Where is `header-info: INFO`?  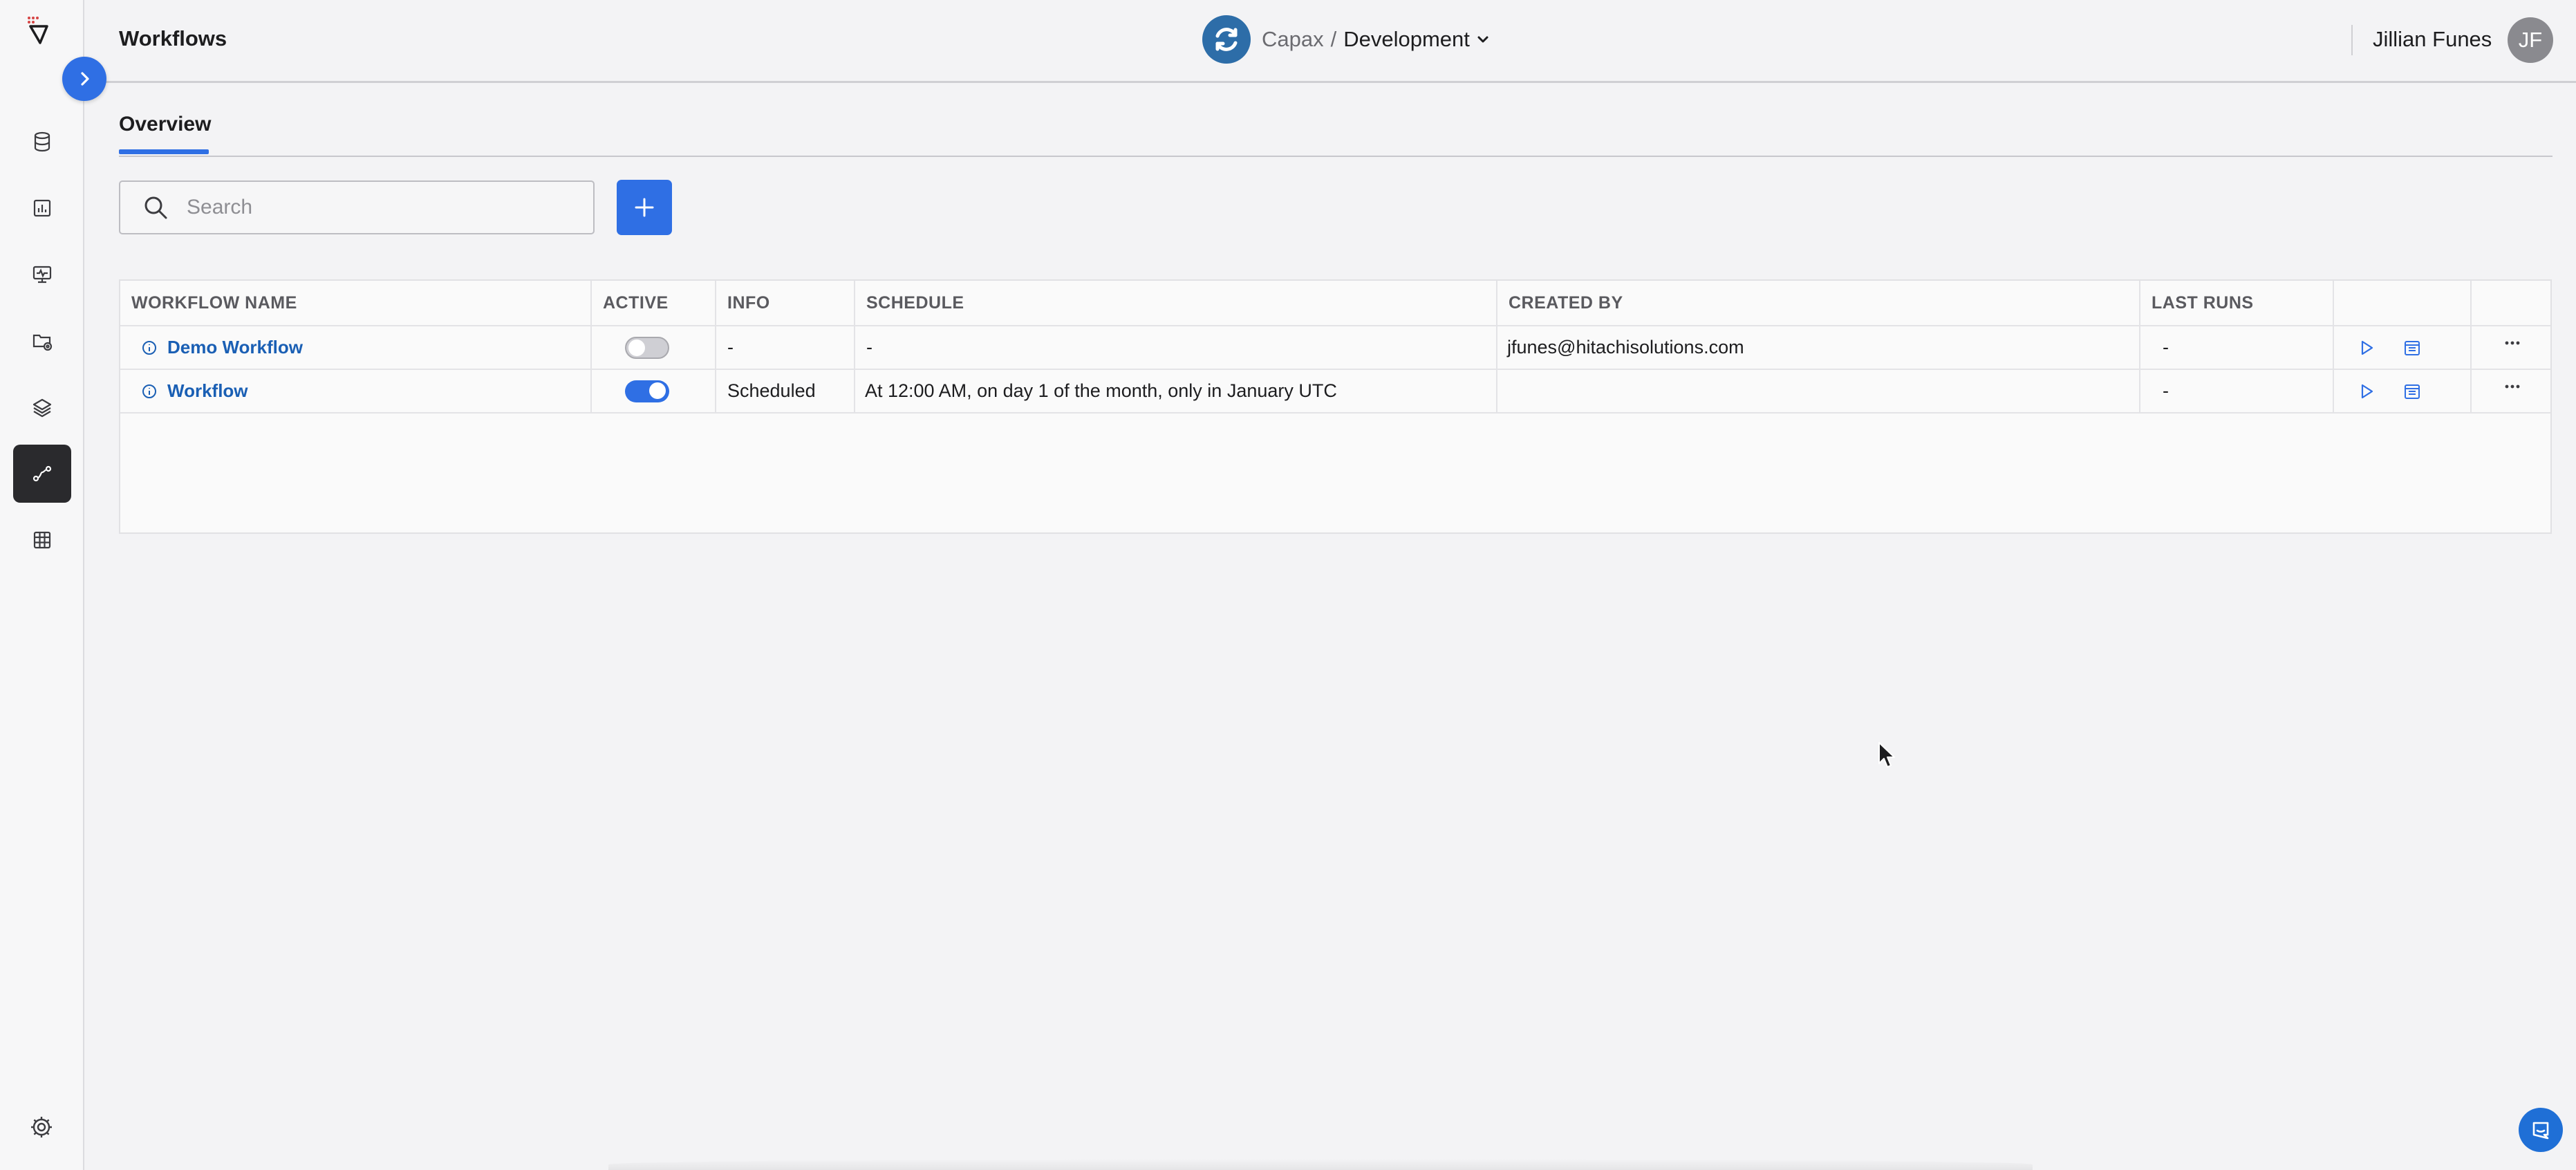
header-info: INFO is located at coordinates (785, 303).